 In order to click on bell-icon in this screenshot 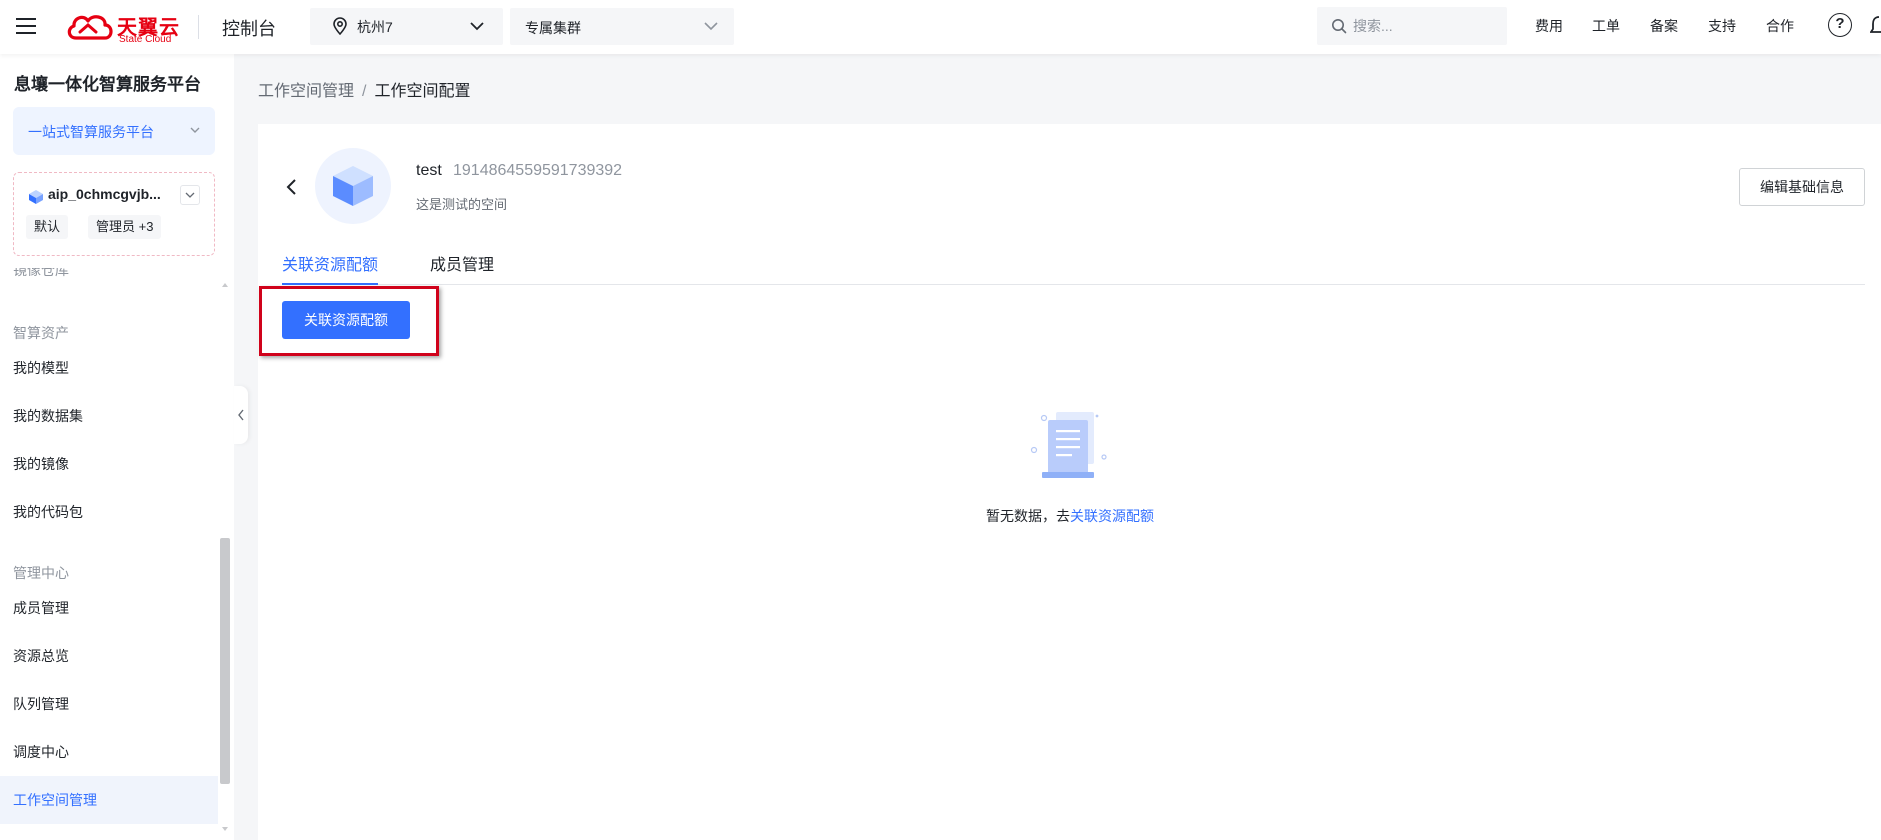, I will do `click(1875, 25)`.